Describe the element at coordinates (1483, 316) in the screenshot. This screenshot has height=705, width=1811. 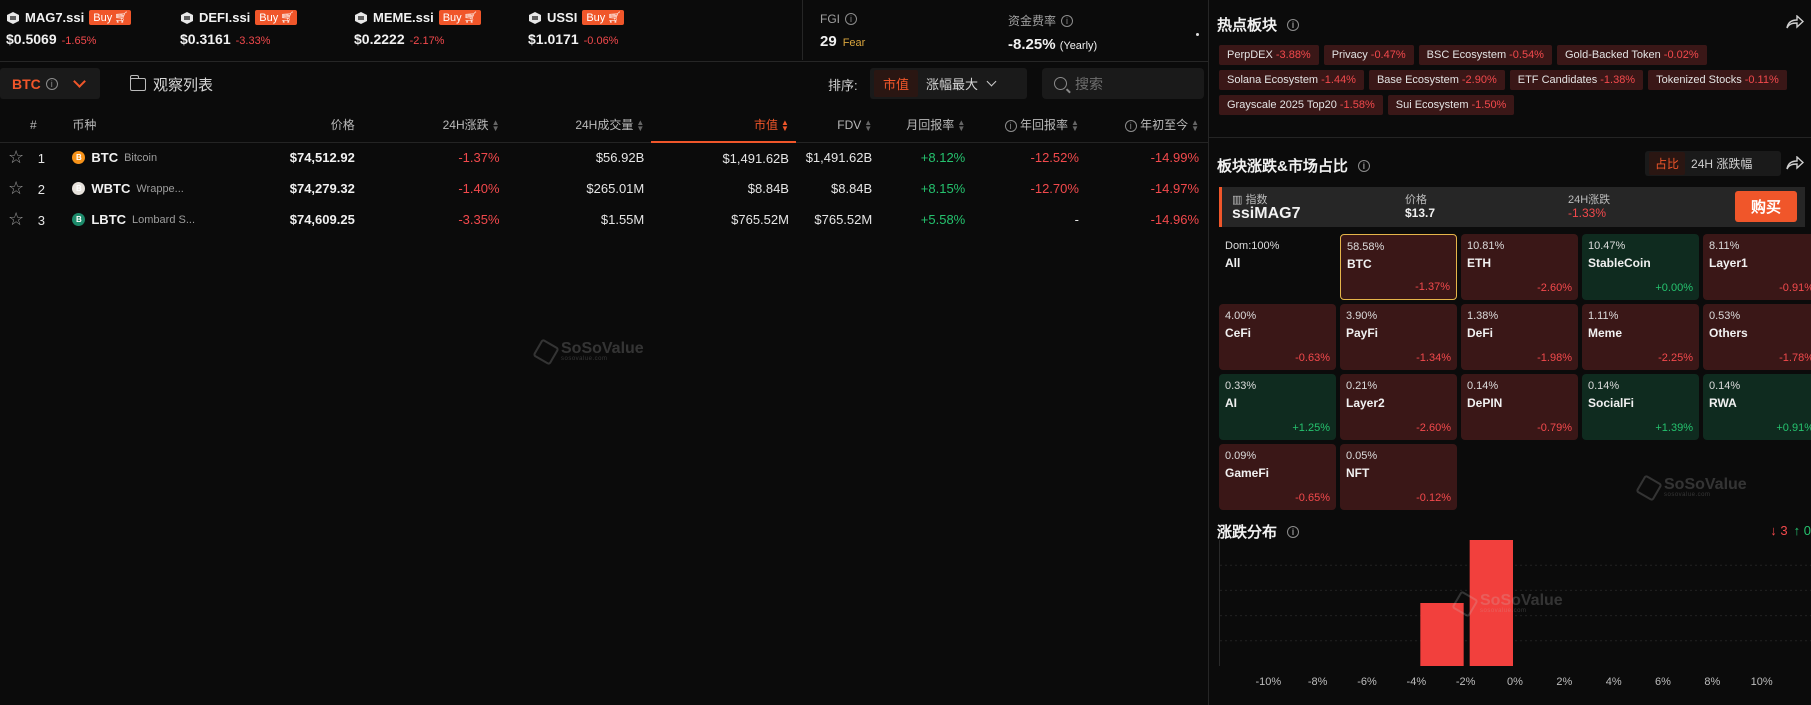
I see `sector-share: 1.38%` at that location.